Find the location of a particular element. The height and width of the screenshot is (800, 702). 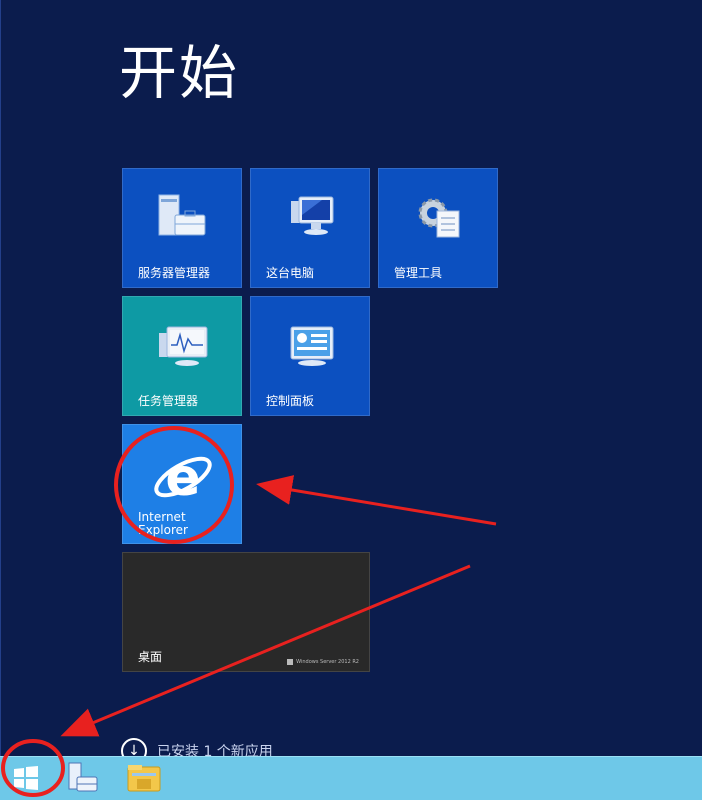

tile-server-manager: 服务器管理器 is located at coordinates (182, 228).